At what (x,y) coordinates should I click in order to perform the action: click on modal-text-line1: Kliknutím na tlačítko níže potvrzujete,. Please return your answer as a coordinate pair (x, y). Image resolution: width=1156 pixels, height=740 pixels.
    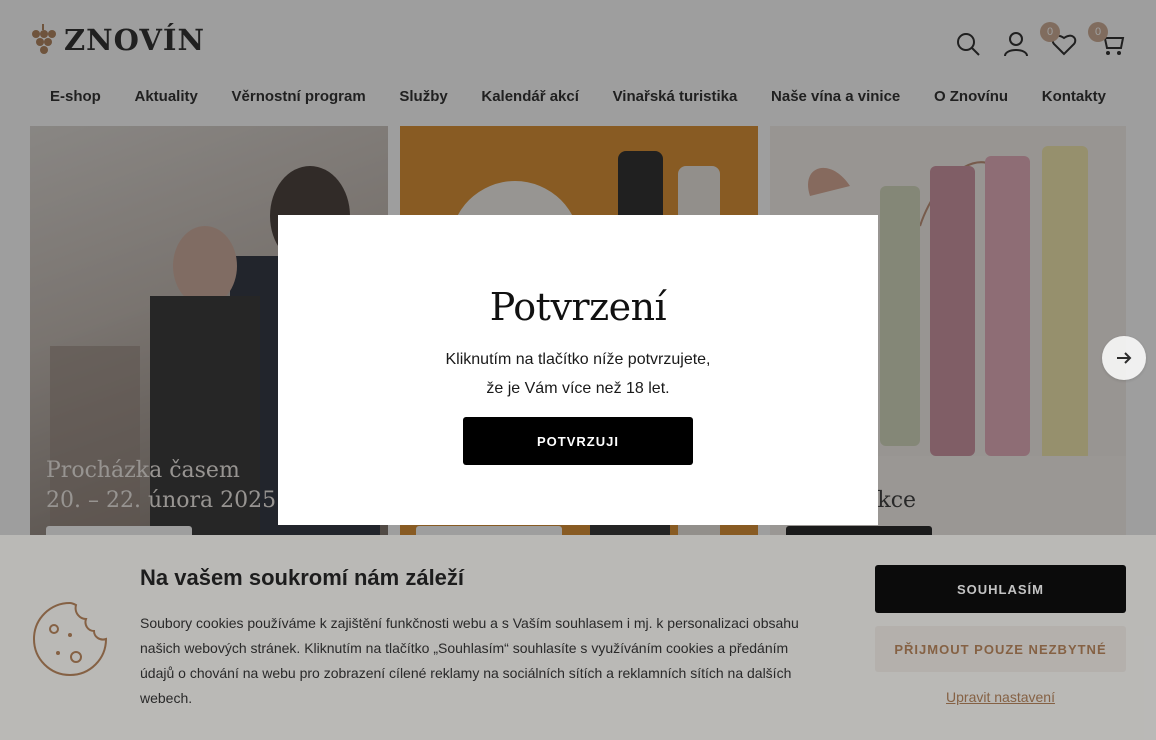
    Looking at the image, I should click on (578, 359).